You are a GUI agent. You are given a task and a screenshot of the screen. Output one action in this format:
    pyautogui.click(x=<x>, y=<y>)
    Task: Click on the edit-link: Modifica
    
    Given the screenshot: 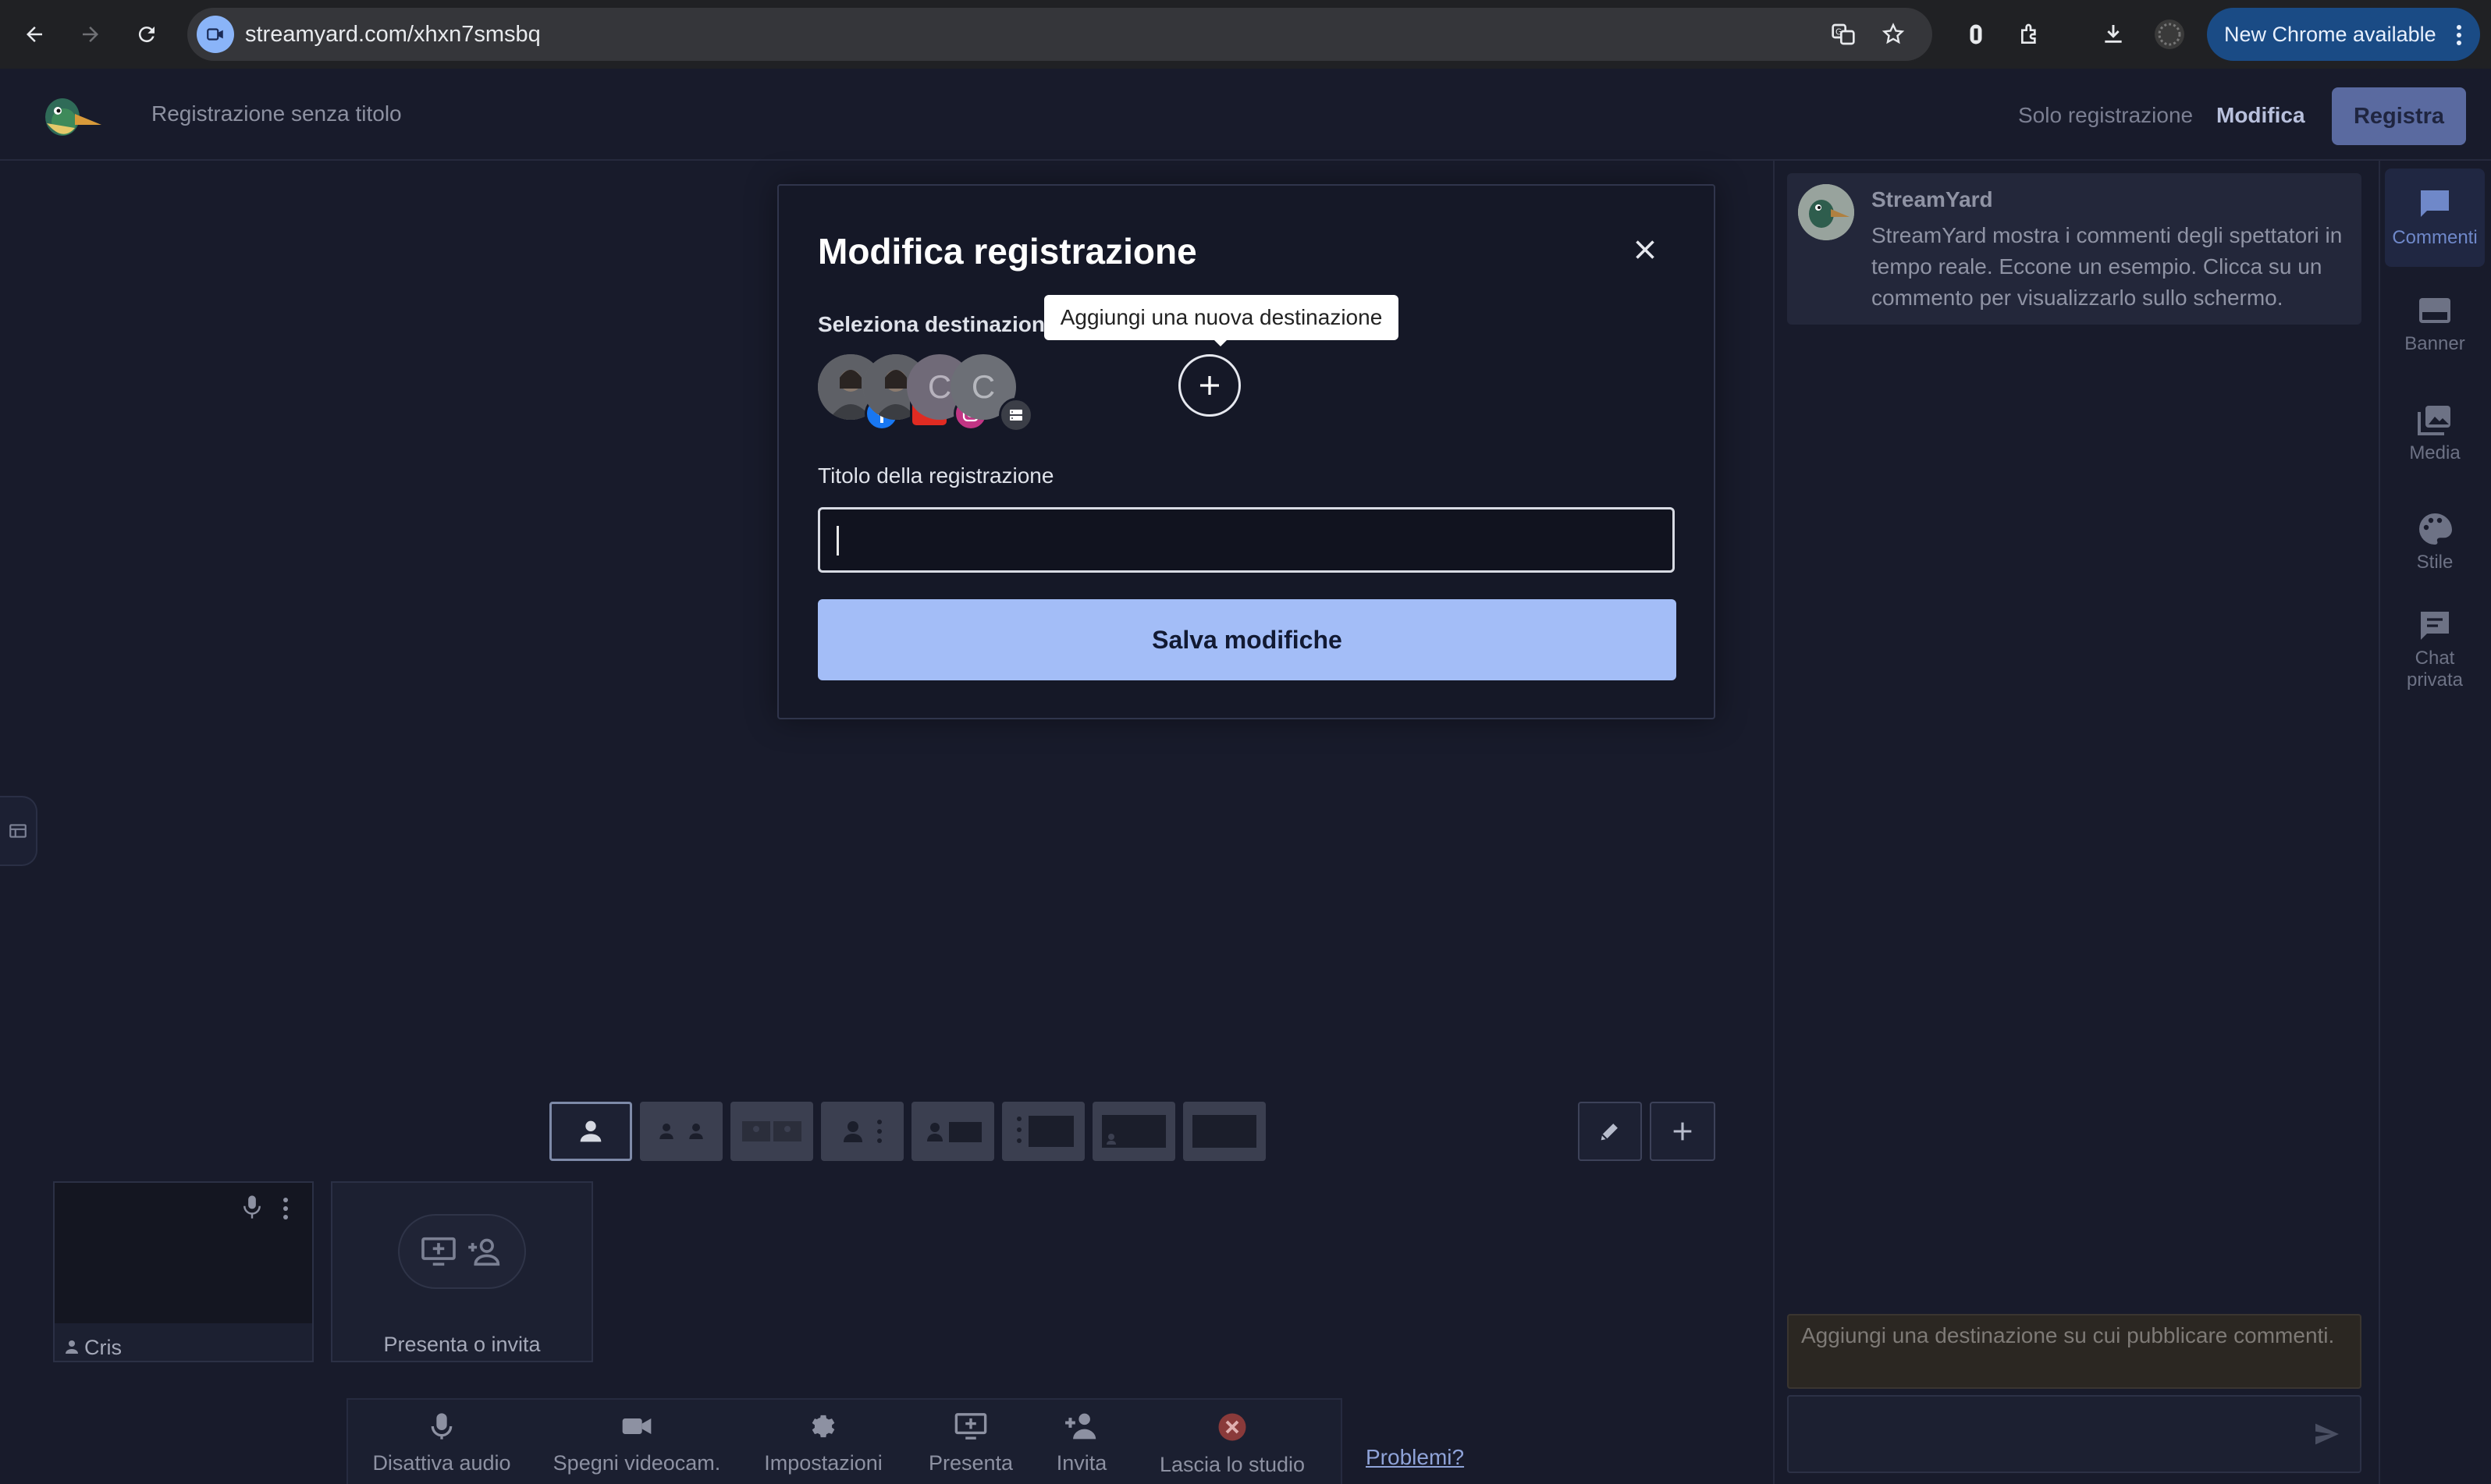 What is the action you would take?
    pyautogui.click(x=2260, y=116)
    